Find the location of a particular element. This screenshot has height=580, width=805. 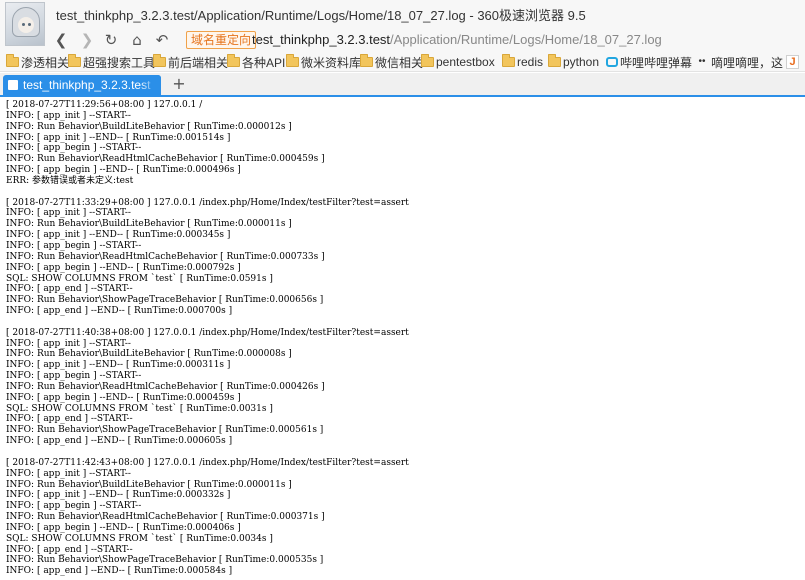

bookmark-folder: 微信相关 is located at coordinates (391, 62).